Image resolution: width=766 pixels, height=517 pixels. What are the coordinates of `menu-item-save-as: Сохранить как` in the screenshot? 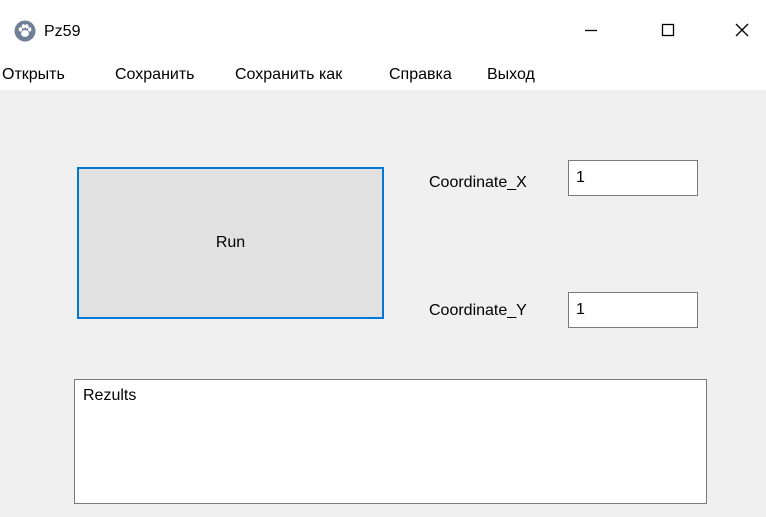 It's located at (288, 75).